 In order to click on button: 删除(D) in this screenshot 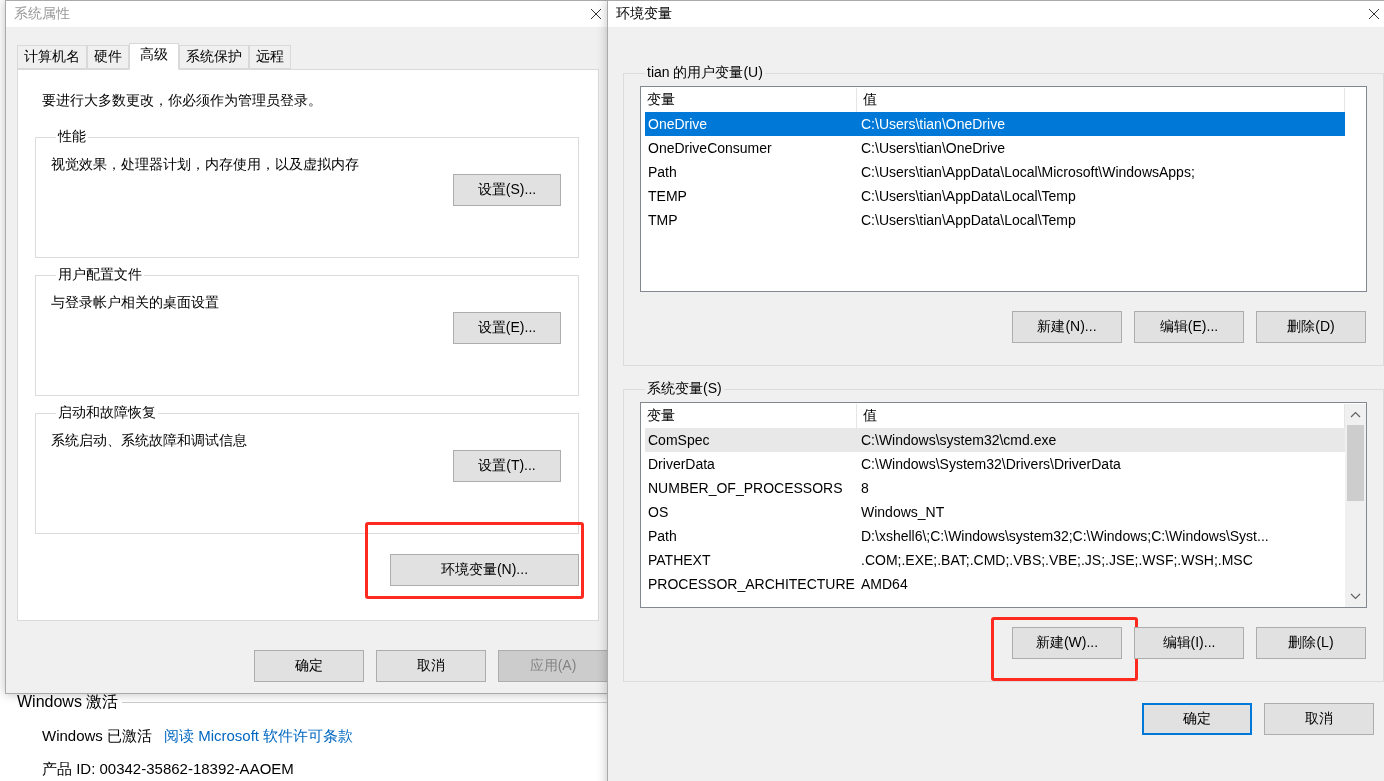, I will do `click(1311, 327)`.